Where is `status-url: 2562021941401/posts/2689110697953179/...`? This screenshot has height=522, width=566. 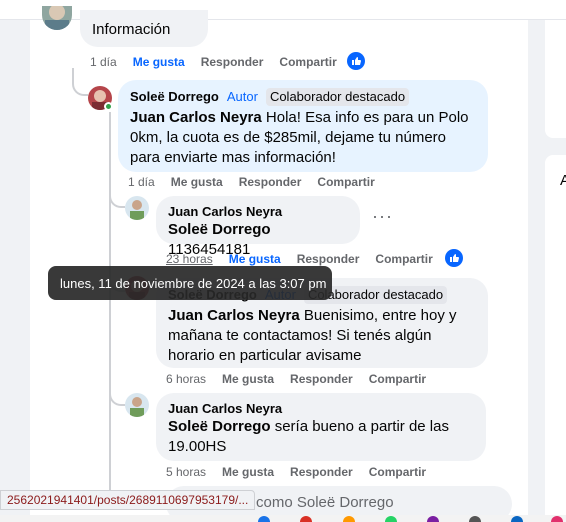 status-url: 2562021941401/posts/2689110697953179/... is located at coordinates (128, 500).